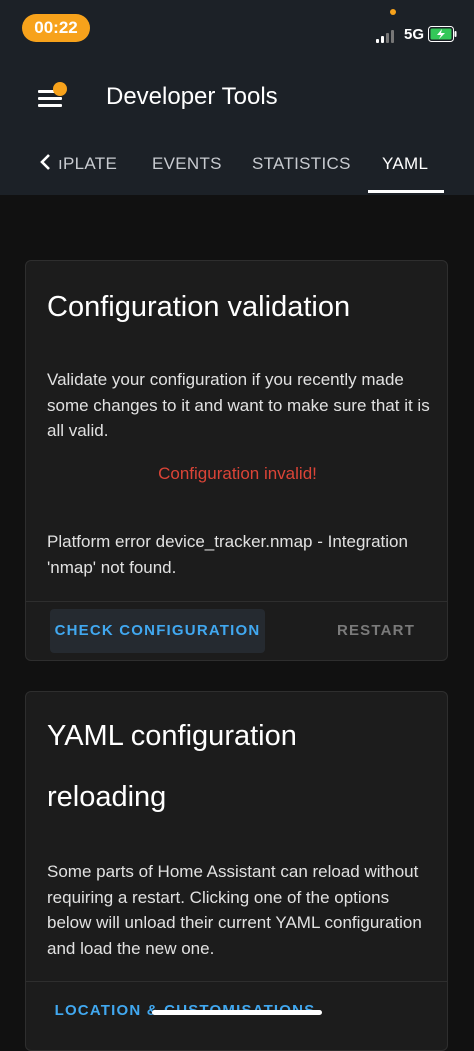 This screenshot has height=1051, width=474. I want to click on tab-yaml: YAML, so click(405, 164).